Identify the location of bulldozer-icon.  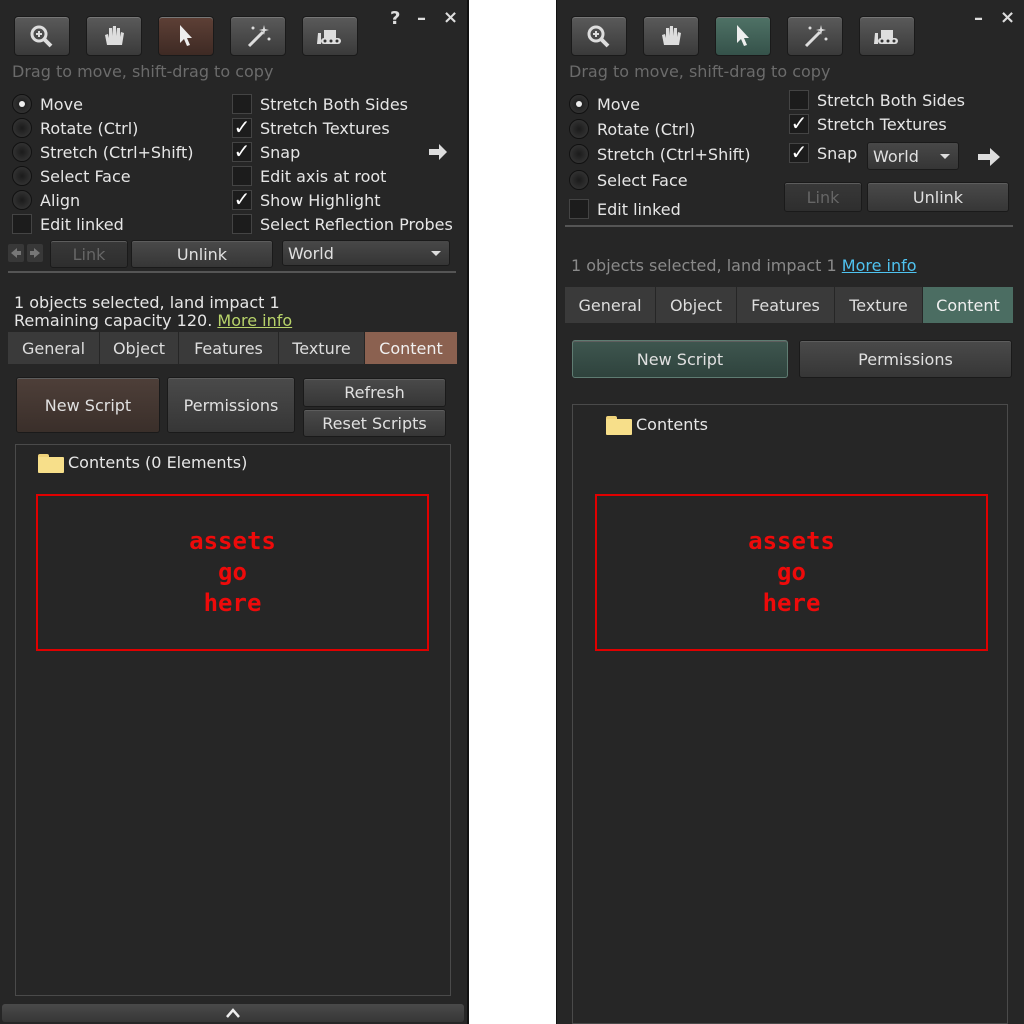
(886, 37).